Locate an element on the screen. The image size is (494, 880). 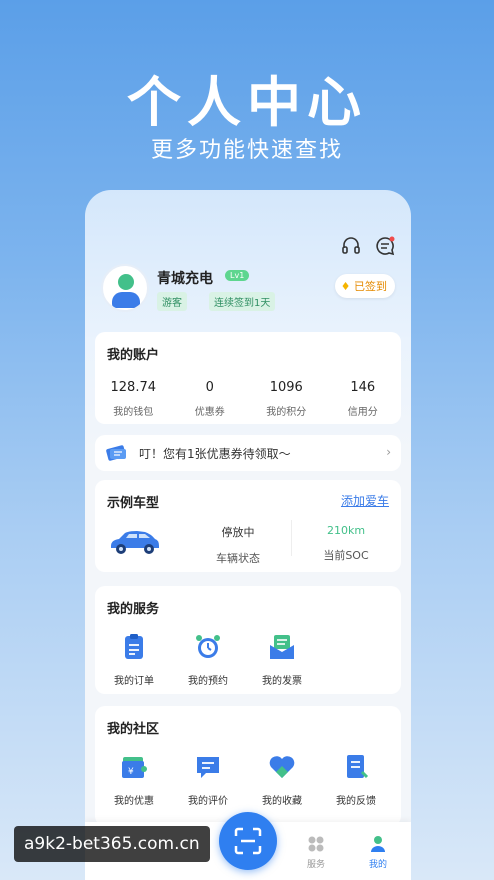
credit-item: 146 信用分 is located at coordinates (363, 399).